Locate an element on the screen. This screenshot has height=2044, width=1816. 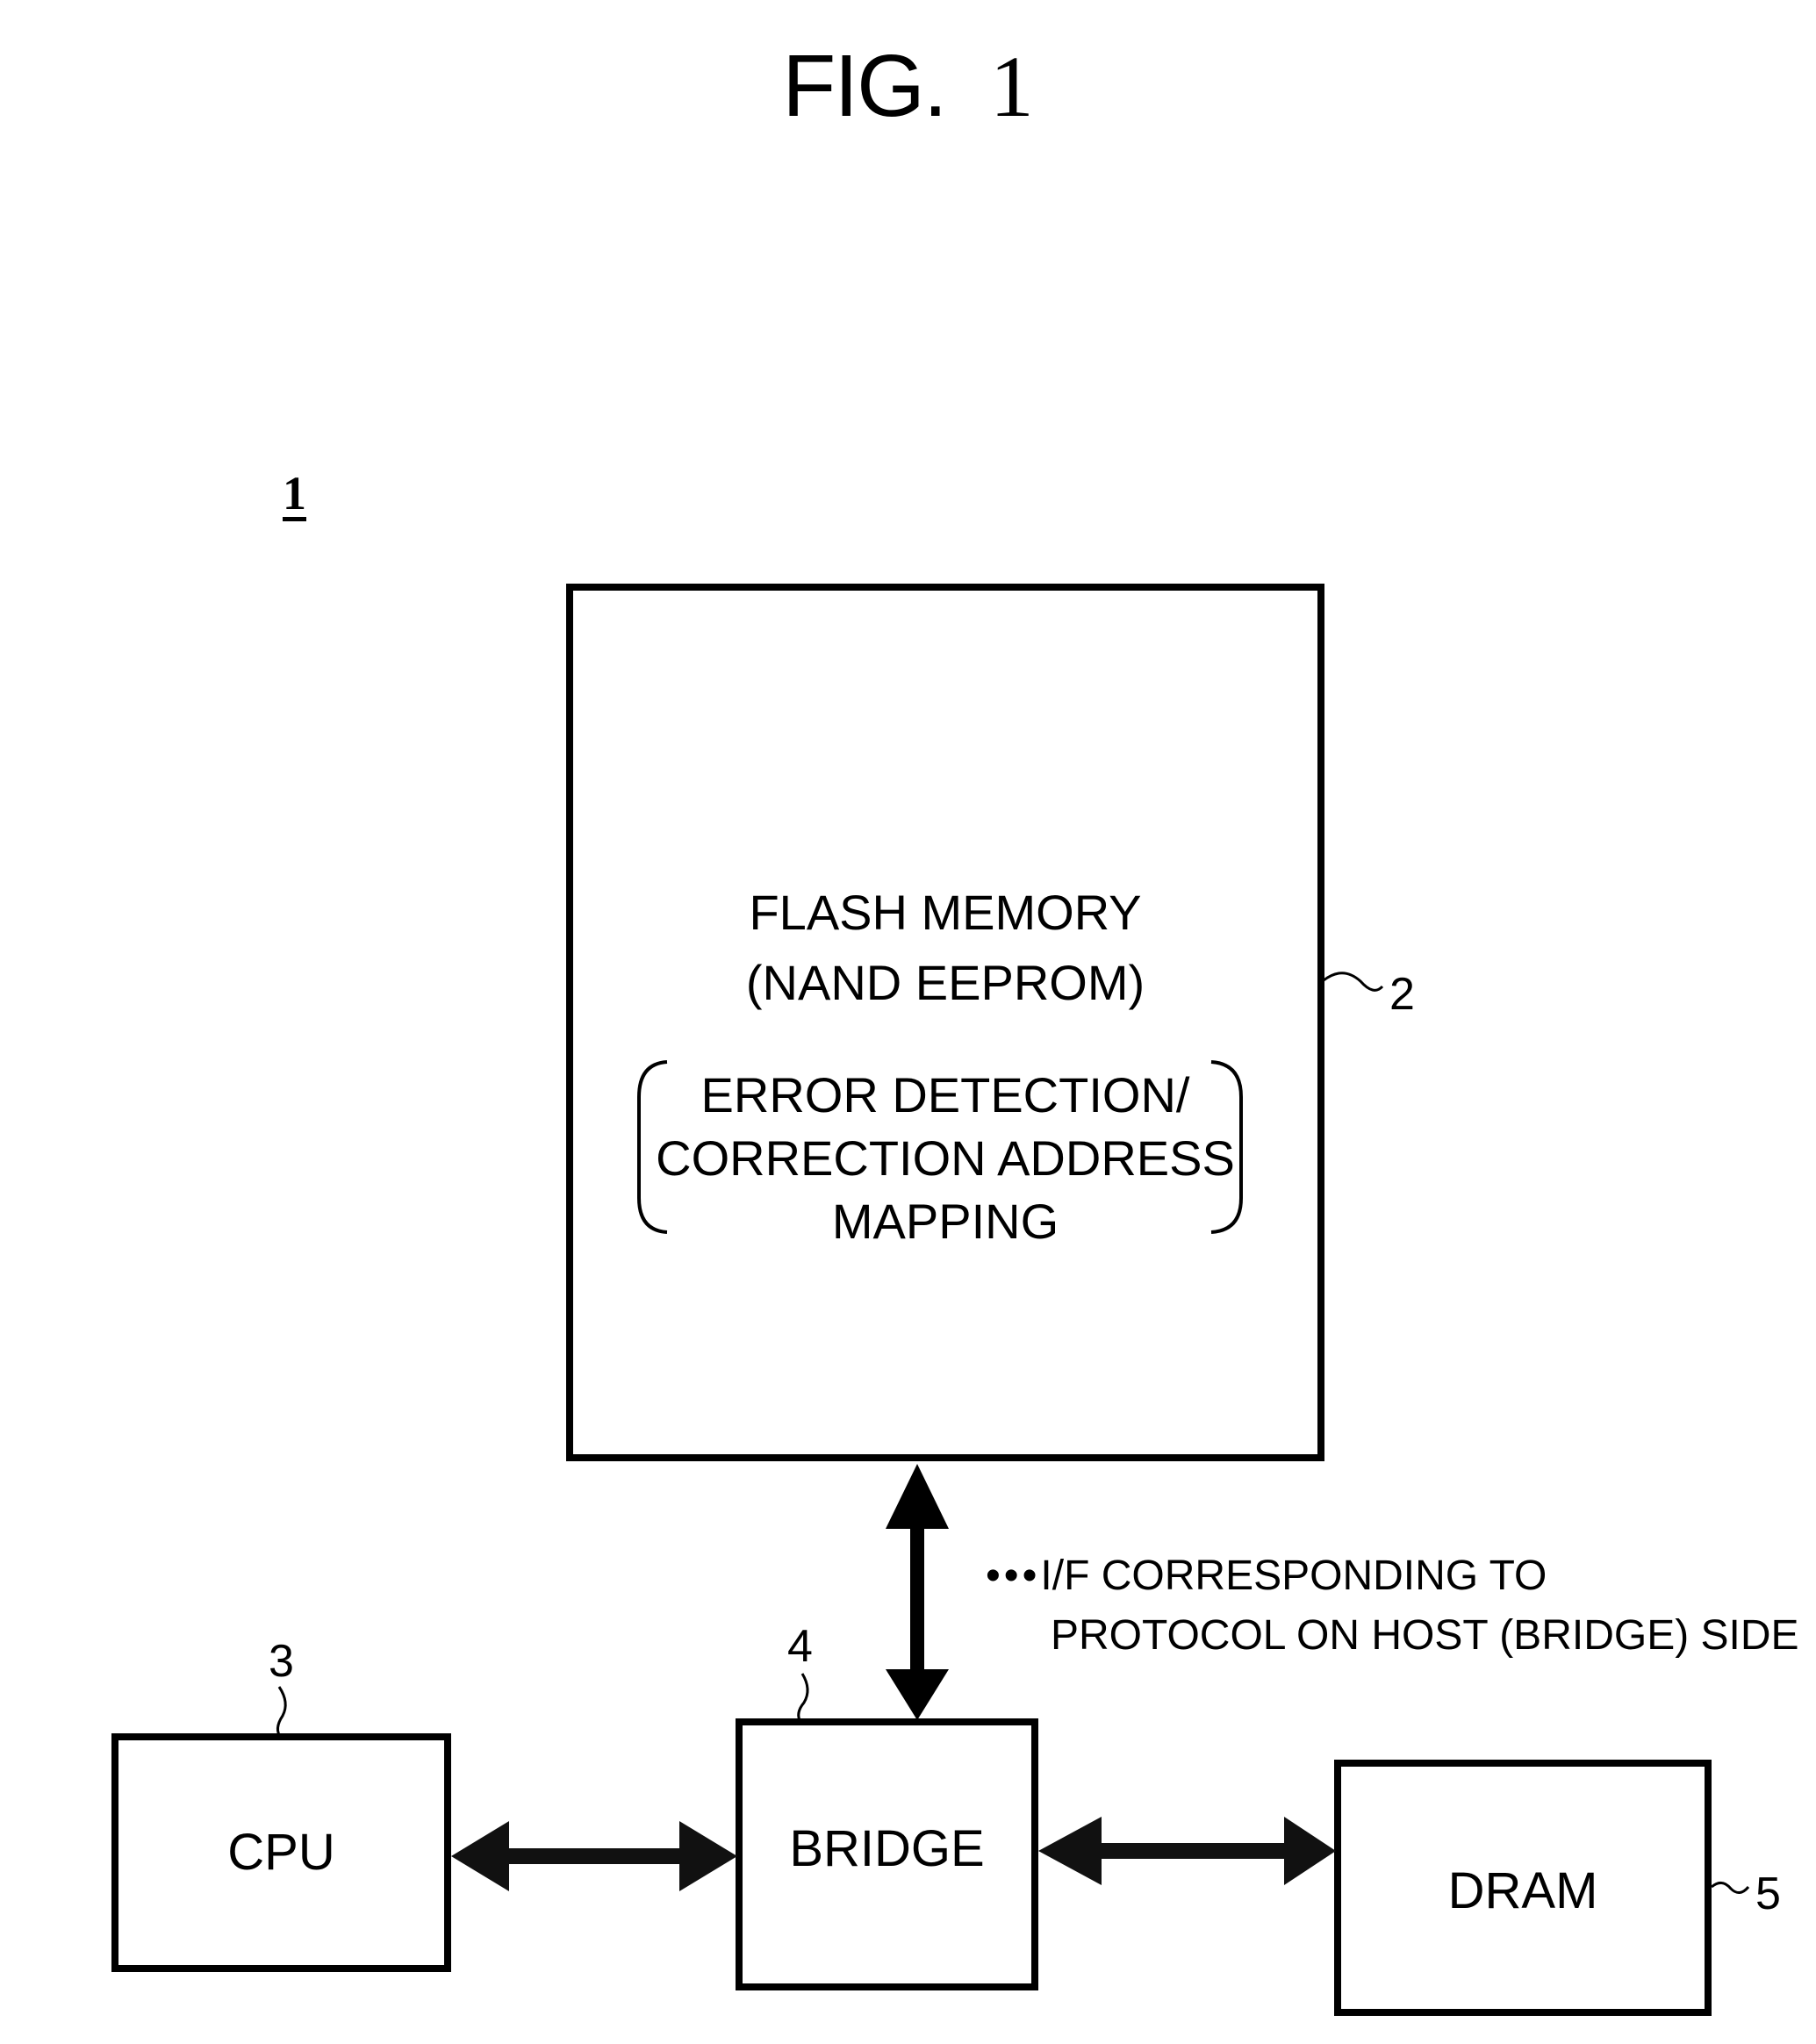
dram-leader-line is located at coordinates (1730, 1888).